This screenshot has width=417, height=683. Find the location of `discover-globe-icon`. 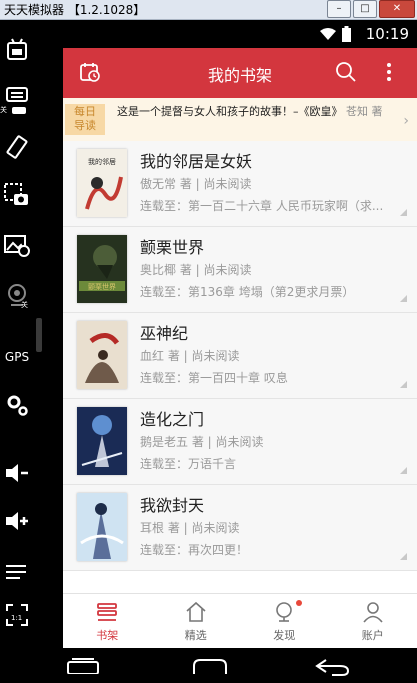

discover-globe-icon is located at coordinates (284, 613).